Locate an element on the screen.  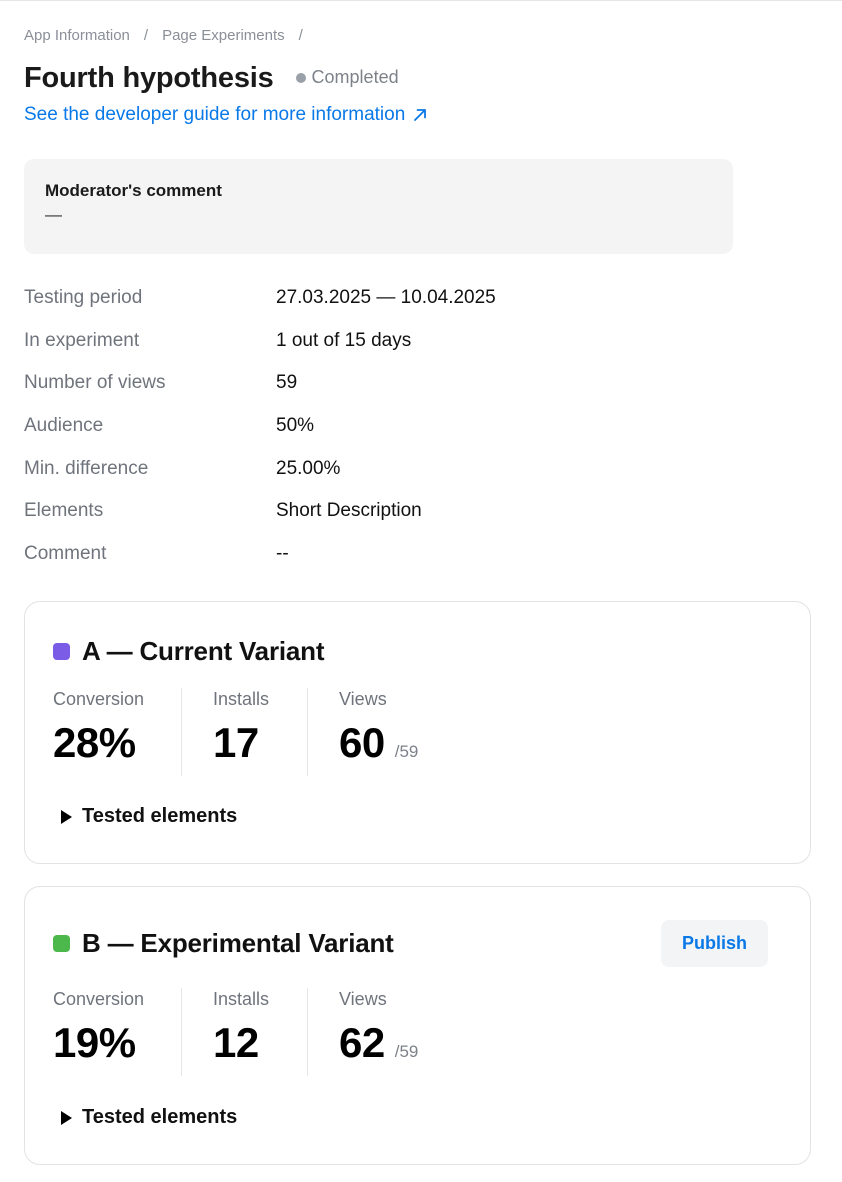
metric-conversion: Conversion 28% is located at coordinates (117, 732).